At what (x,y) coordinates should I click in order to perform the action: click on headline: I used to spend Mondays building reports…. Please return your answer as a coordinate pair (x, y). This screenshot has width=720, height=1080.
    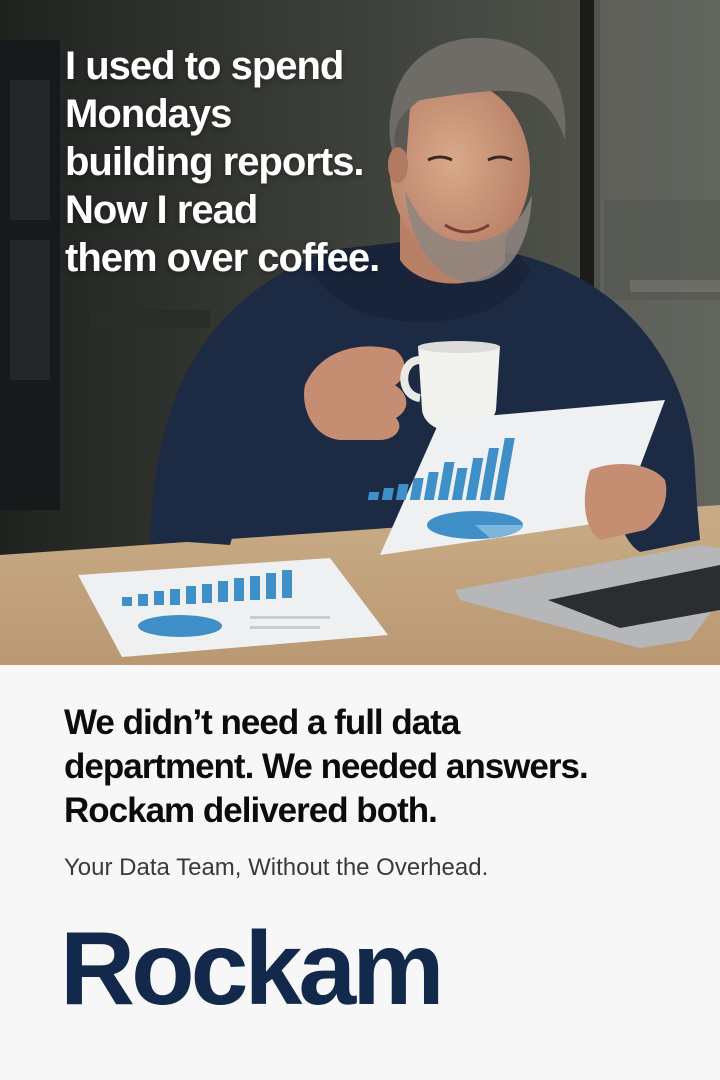
    Looking at the image, I should click on (255, 162).